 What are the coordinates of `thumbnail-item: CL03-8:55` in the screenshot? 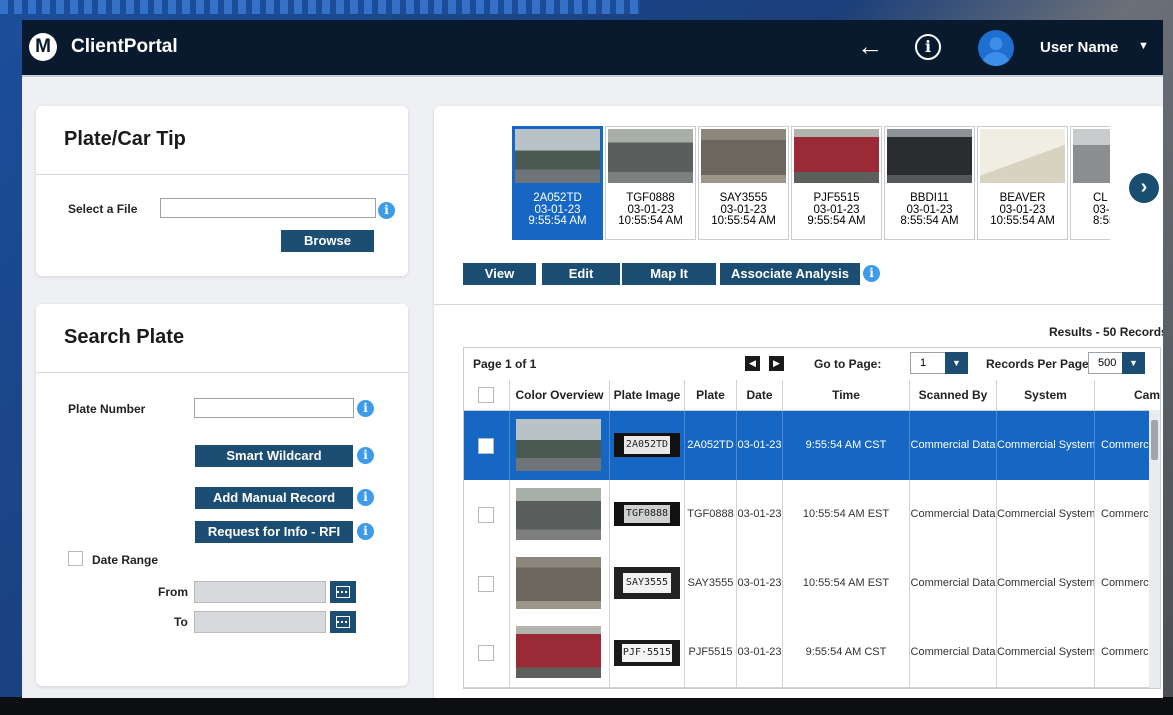 It's located at (1090, 183).